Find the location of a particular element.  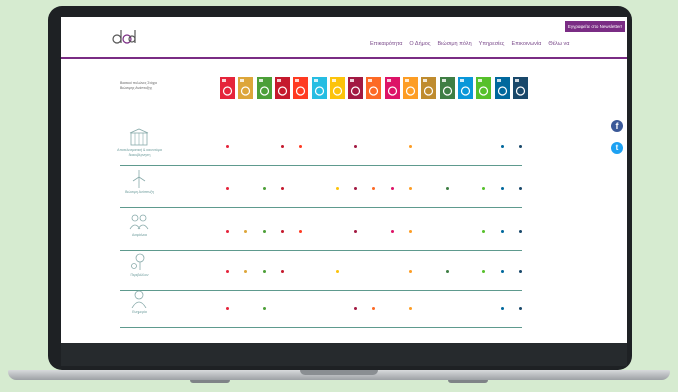

nav-item: Θέλω να is located at coordinates (558, 44).